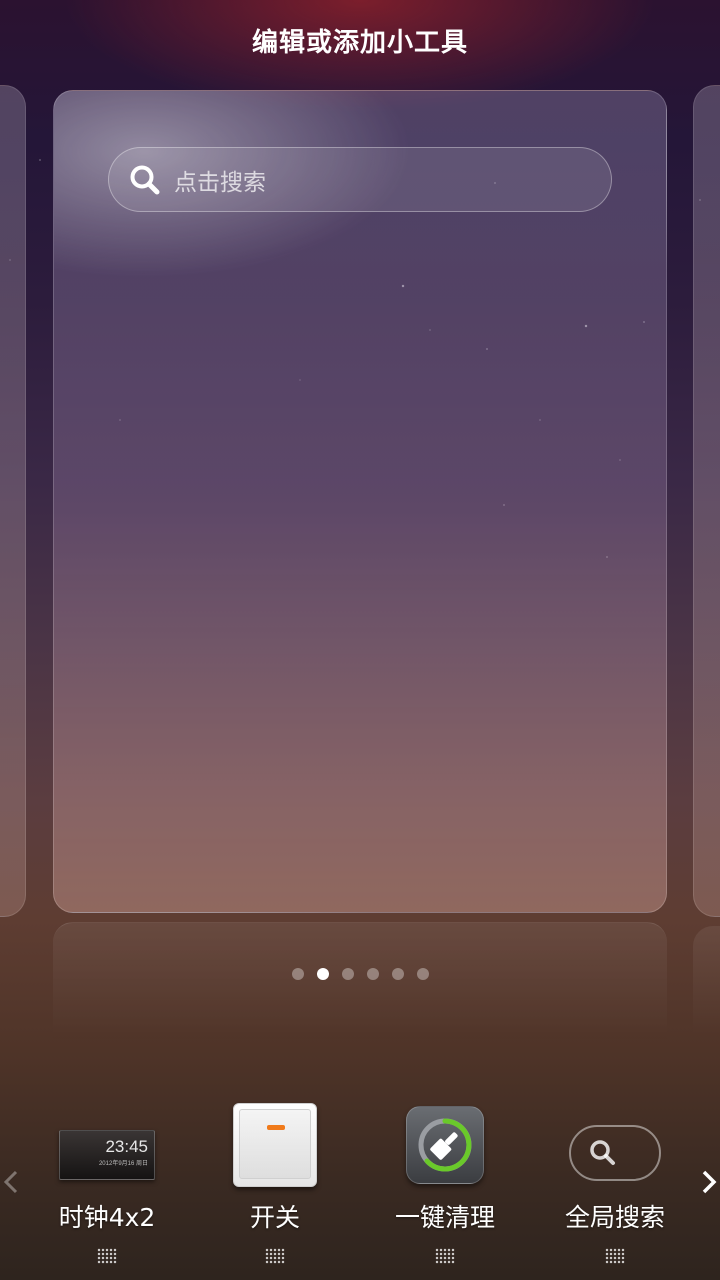 This screenshot has width=720, height=1280. Describe the element at coordinates (220, 182) in the screenshot. I see `search-placeholder: 点击搜索` at that location.